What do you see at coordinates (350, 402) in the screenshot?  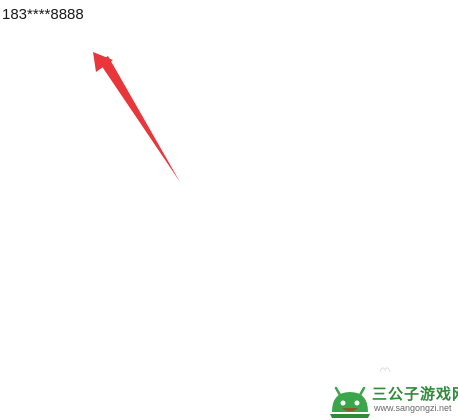 I see `android-logo-icon` at bounding box center [350, 402].